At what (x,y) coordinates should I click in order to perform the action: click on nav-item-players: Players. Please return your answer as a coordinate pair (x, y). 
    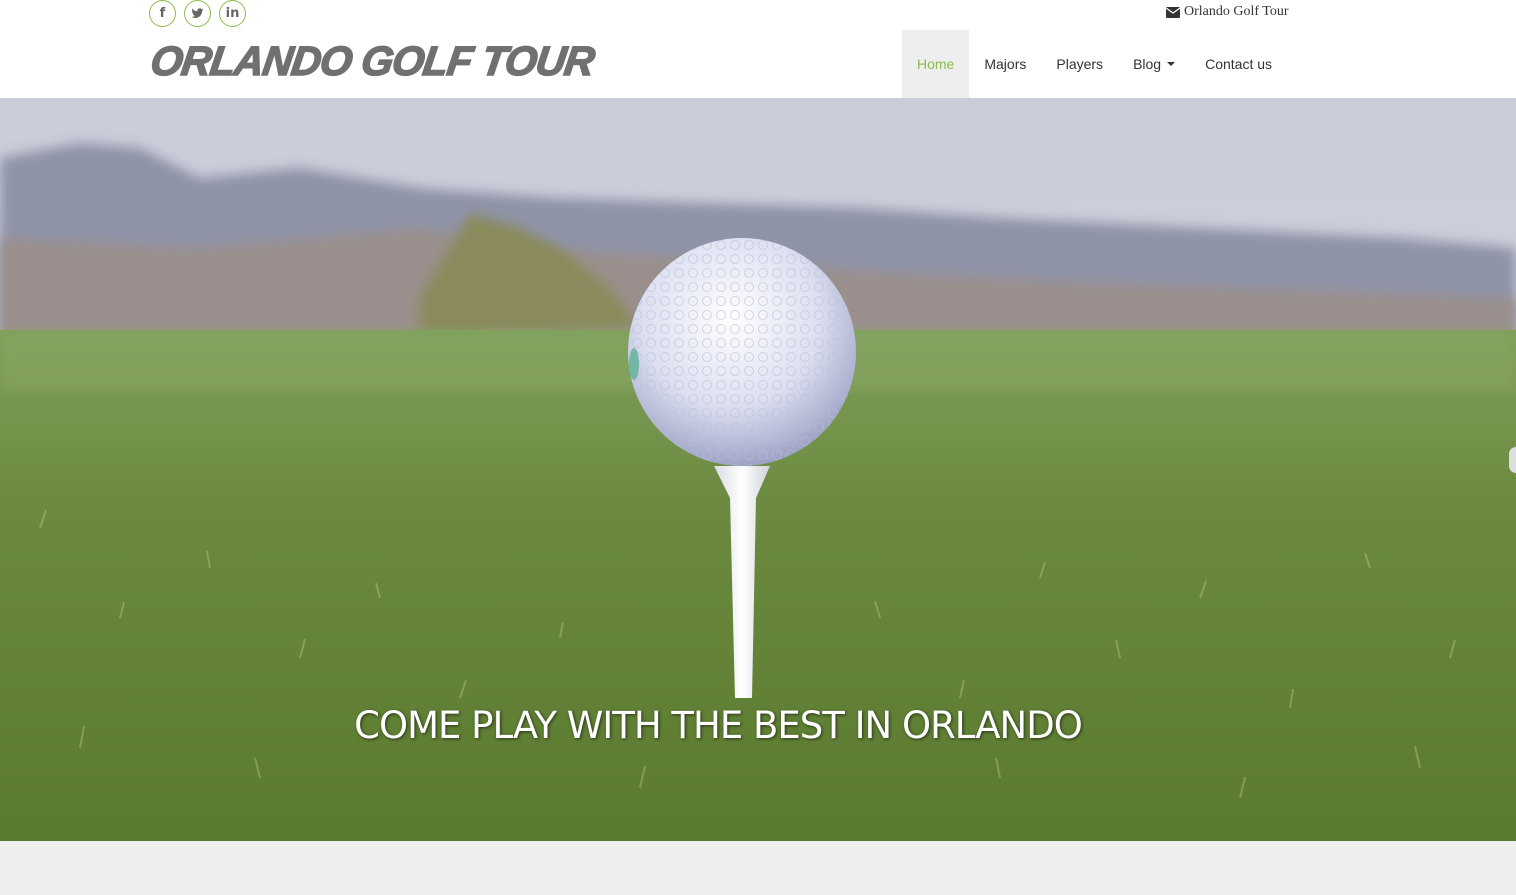
    Looking at the image, I should click on (1079, 64).